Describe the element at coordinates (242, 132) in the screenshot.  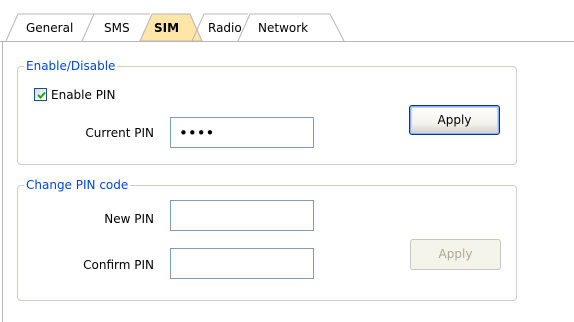
I see `current-pin-field: ••••` at that location.